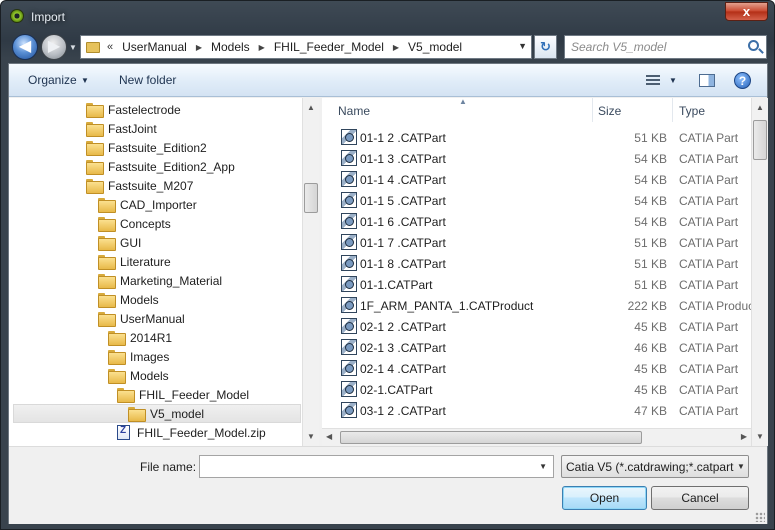 This screenshot has height=530, width=775. I want to click on catia-file-icon, so click(349, 305).